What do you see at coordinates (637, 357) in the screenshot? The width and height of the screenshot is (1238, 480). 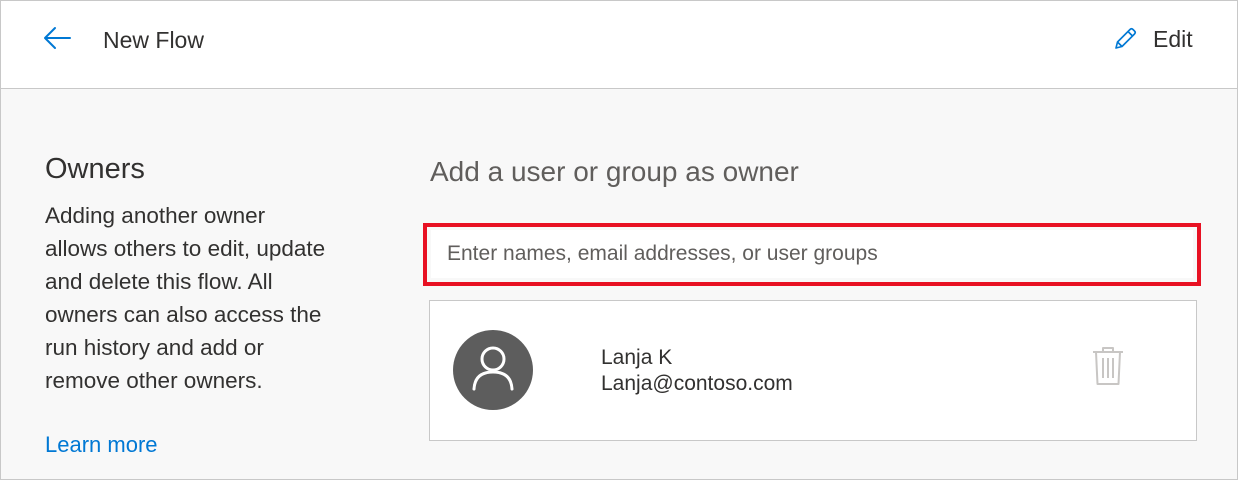 I see `owner-name: Lanja K` at bounding box center [637, 357].